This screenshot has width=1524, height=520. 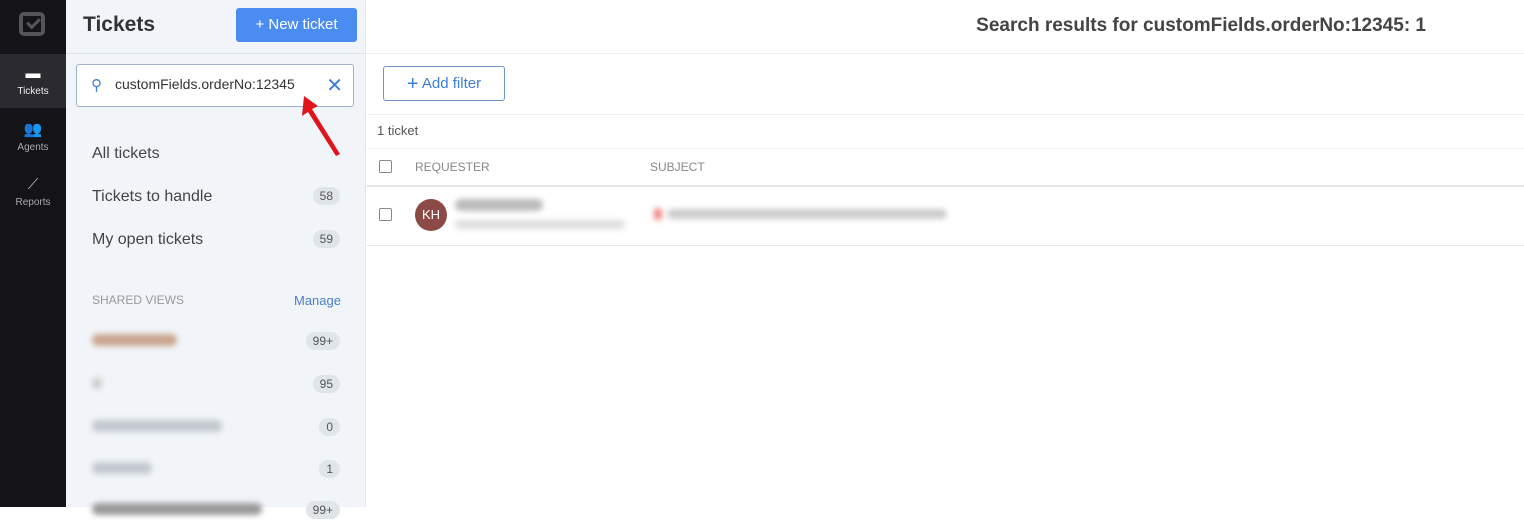 I want to click on nav-tickets-to-handle: Tickets to handle 58, so click(x=216, y=196).